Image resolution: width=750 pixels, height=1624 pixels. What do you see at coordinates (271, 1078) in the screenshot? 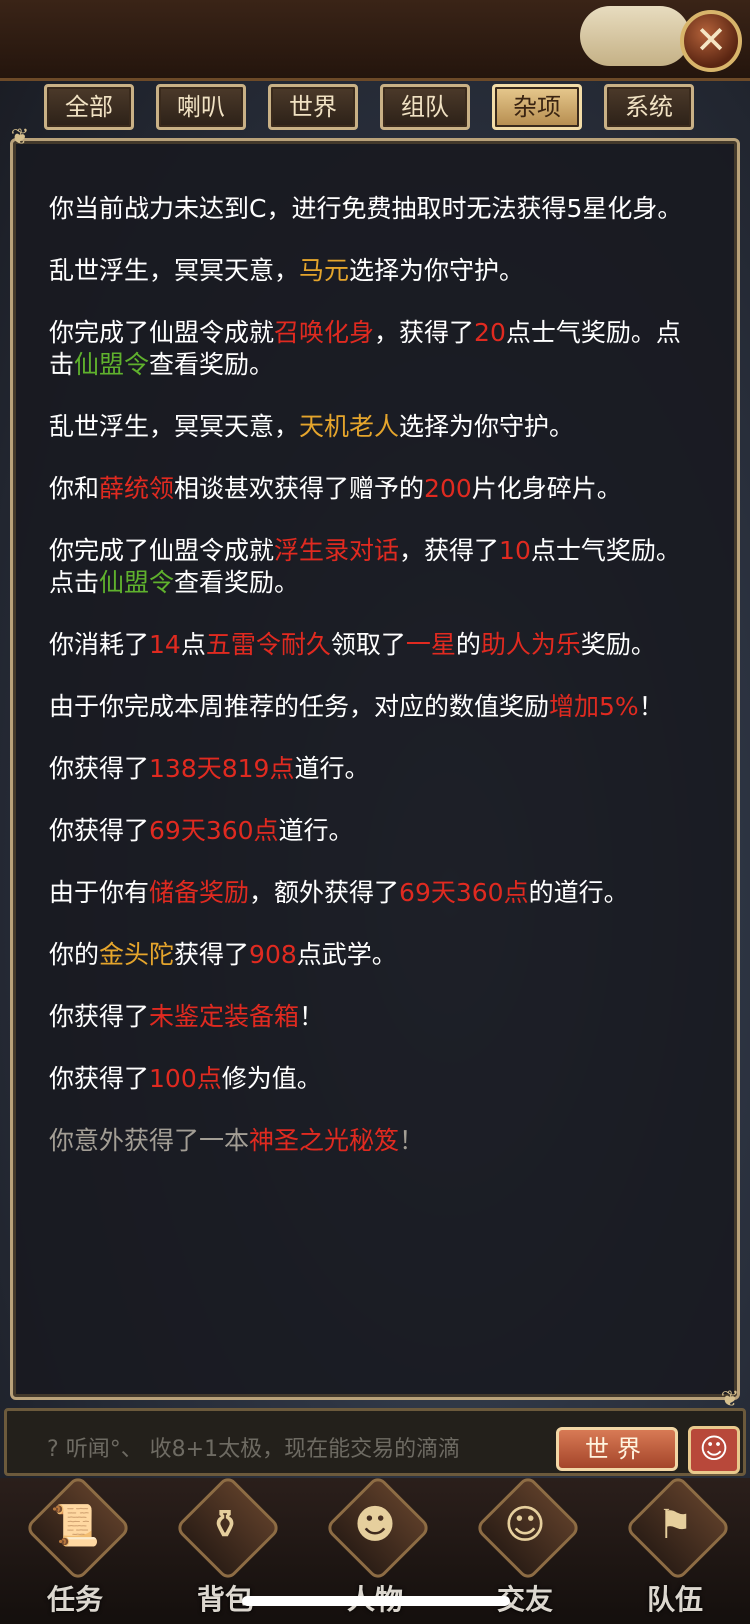
I see `message-text: 修为值。` at bounding box center [271, 1078].